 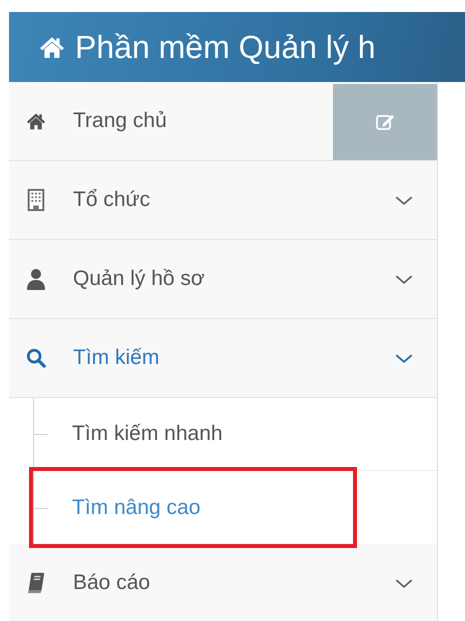 I want to click on edit-icon, so click(x=385, y=122).